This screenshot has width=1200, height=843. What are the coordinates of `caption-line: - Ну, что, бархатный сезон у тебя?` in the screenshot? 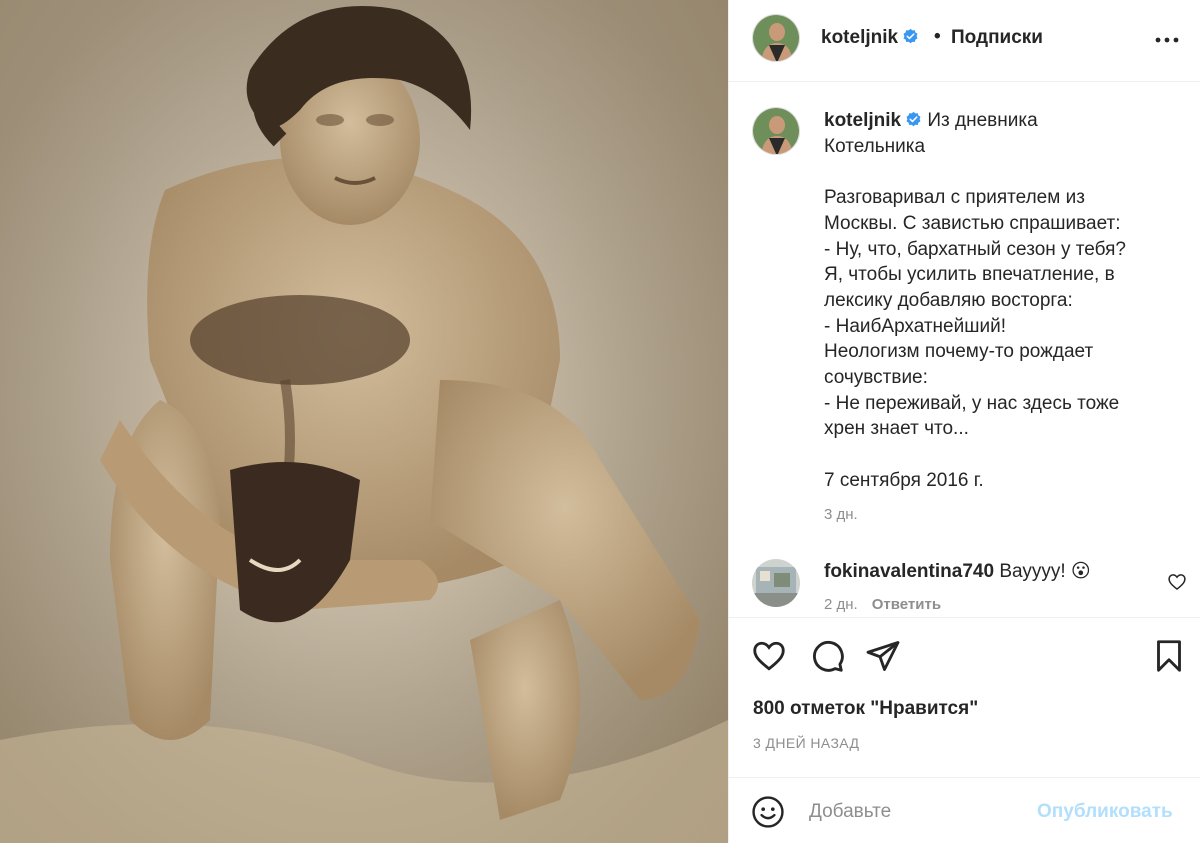 It's located at (975, 249).